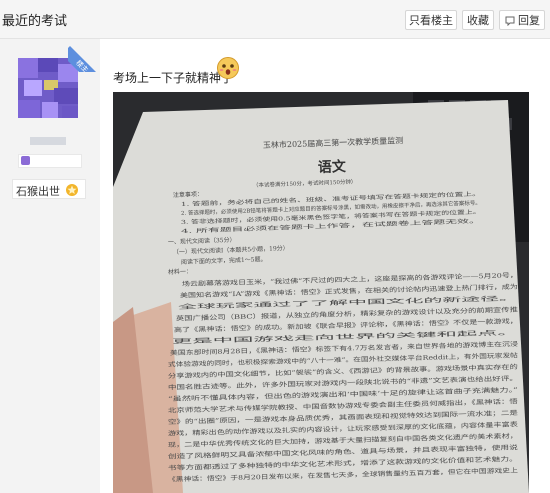 The image size is (550, 493). I want to click on reply-button-label: 回复, so click(529, 20).